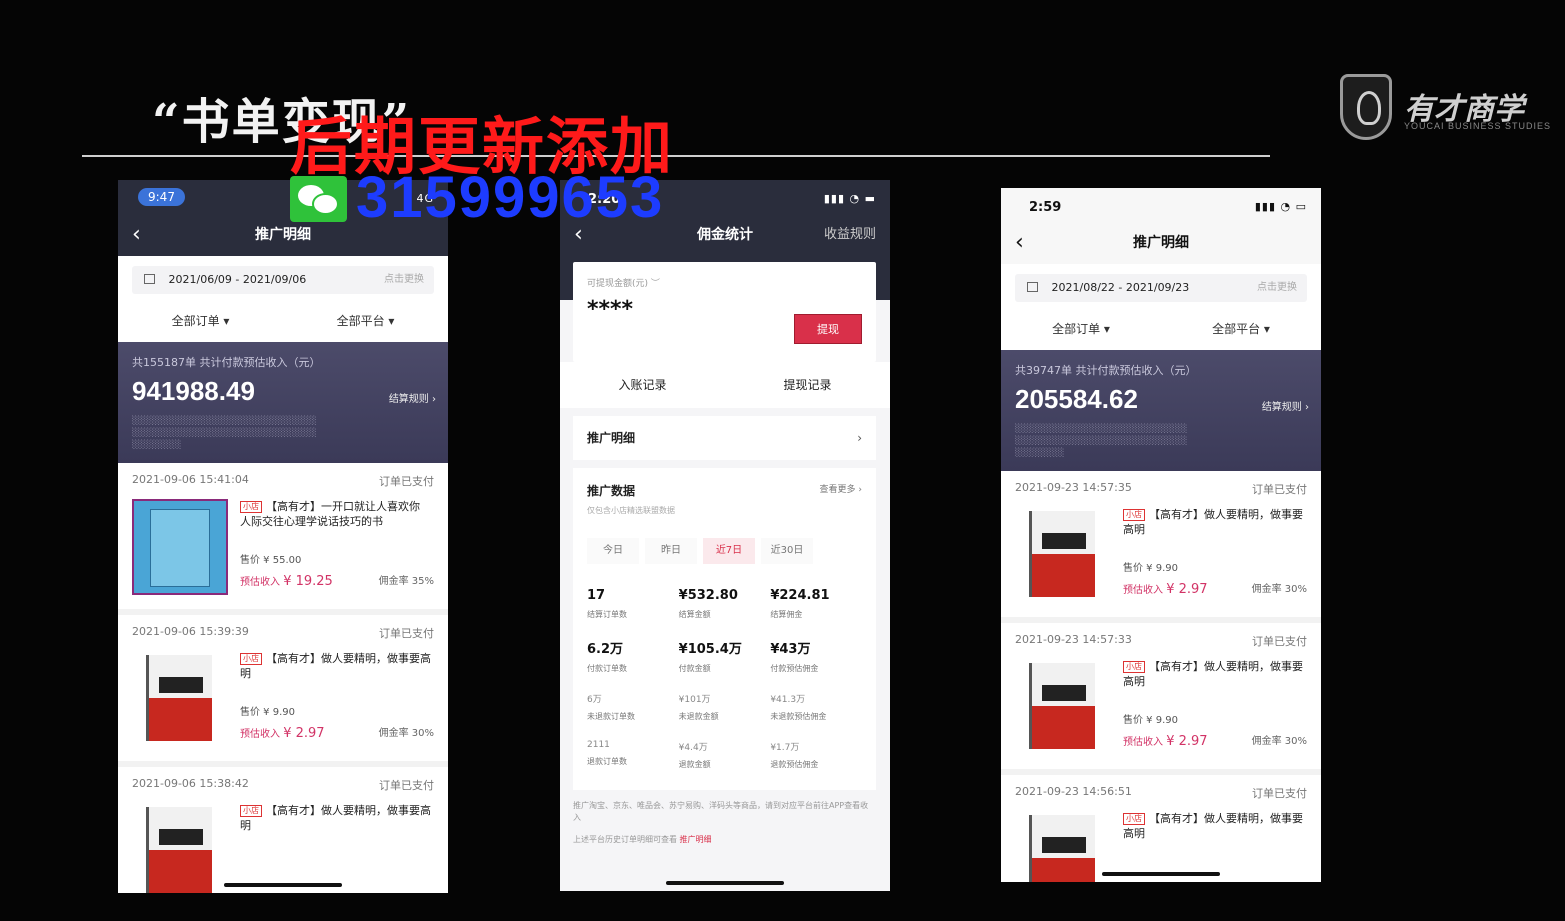 This screenshot has width=1565, height=921. I want to click on stat-label: 结算佣金, so click(786, 614).